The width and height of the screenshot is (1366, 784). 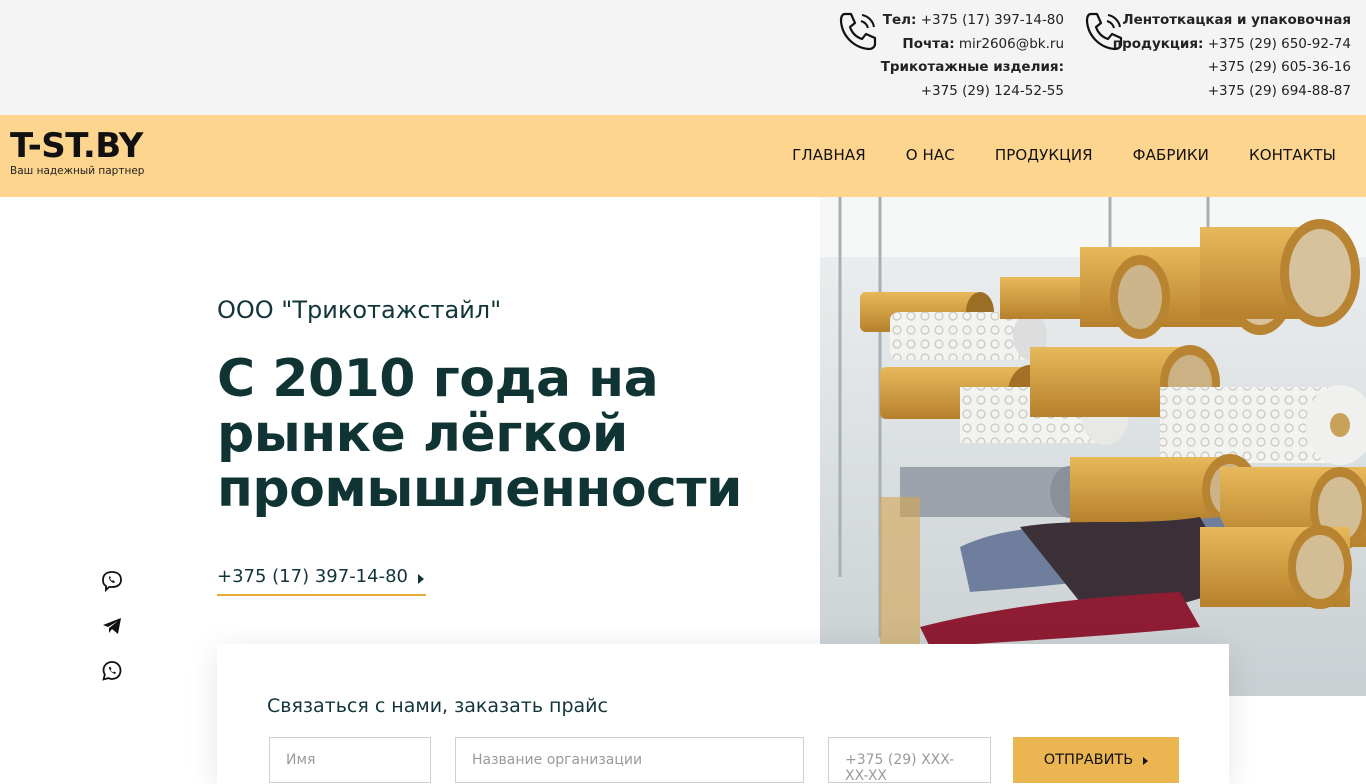 What do you see at coordinates (1158, 43) in the screenshot?
I see `tape-label-2: продукция:` at bounding box center [1158, 43].